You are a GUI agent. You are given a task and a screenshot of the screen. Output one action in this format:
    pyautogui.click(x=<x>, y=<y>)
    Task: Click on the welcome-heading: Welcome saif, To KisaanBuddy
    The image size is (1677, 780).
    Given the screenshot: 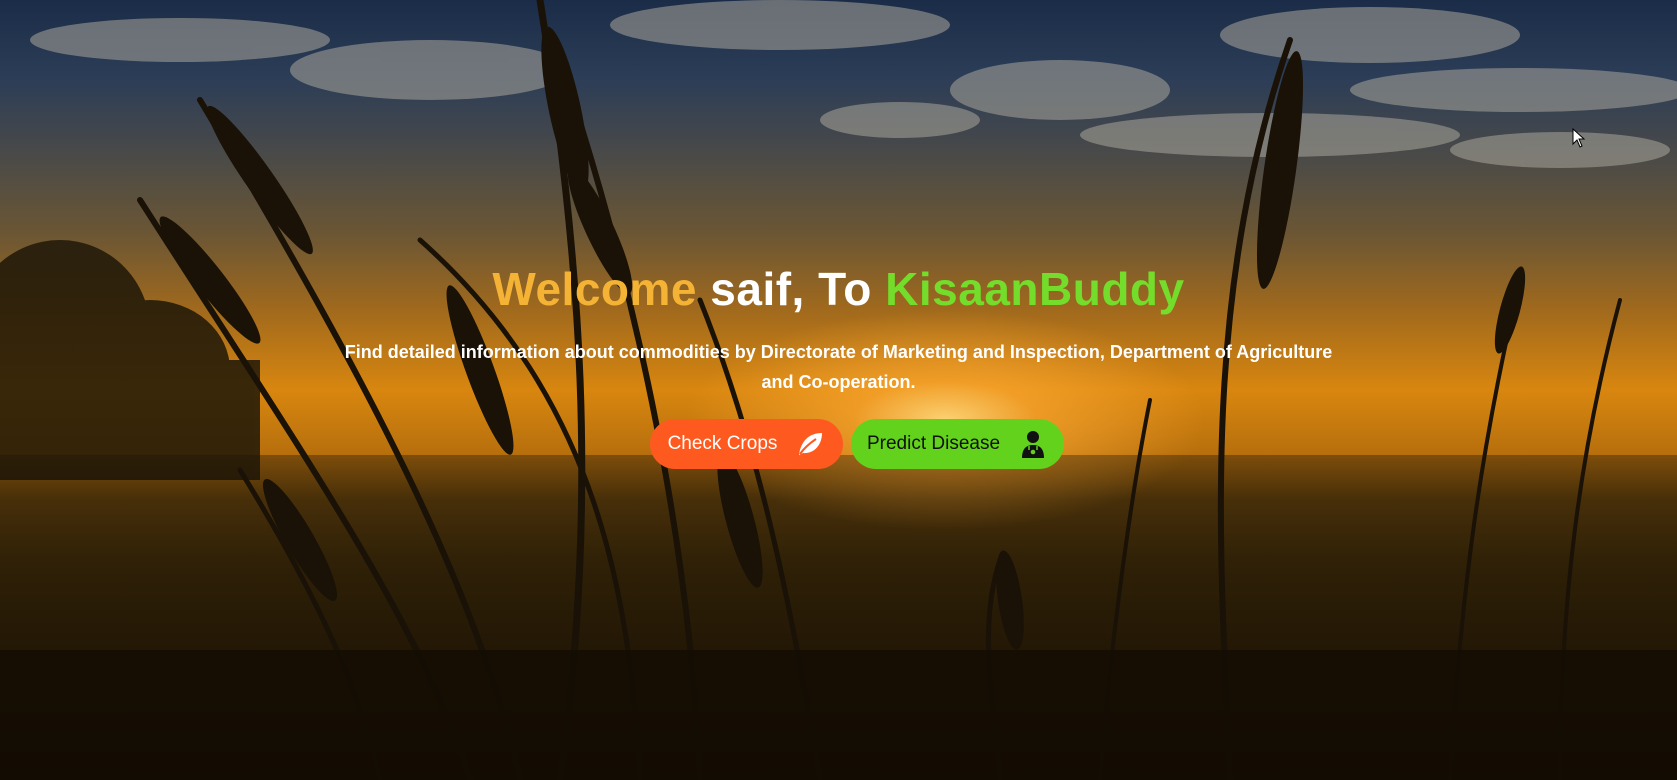 What is the action you would take?
    pyautogui.click(x=838, y=289)
    